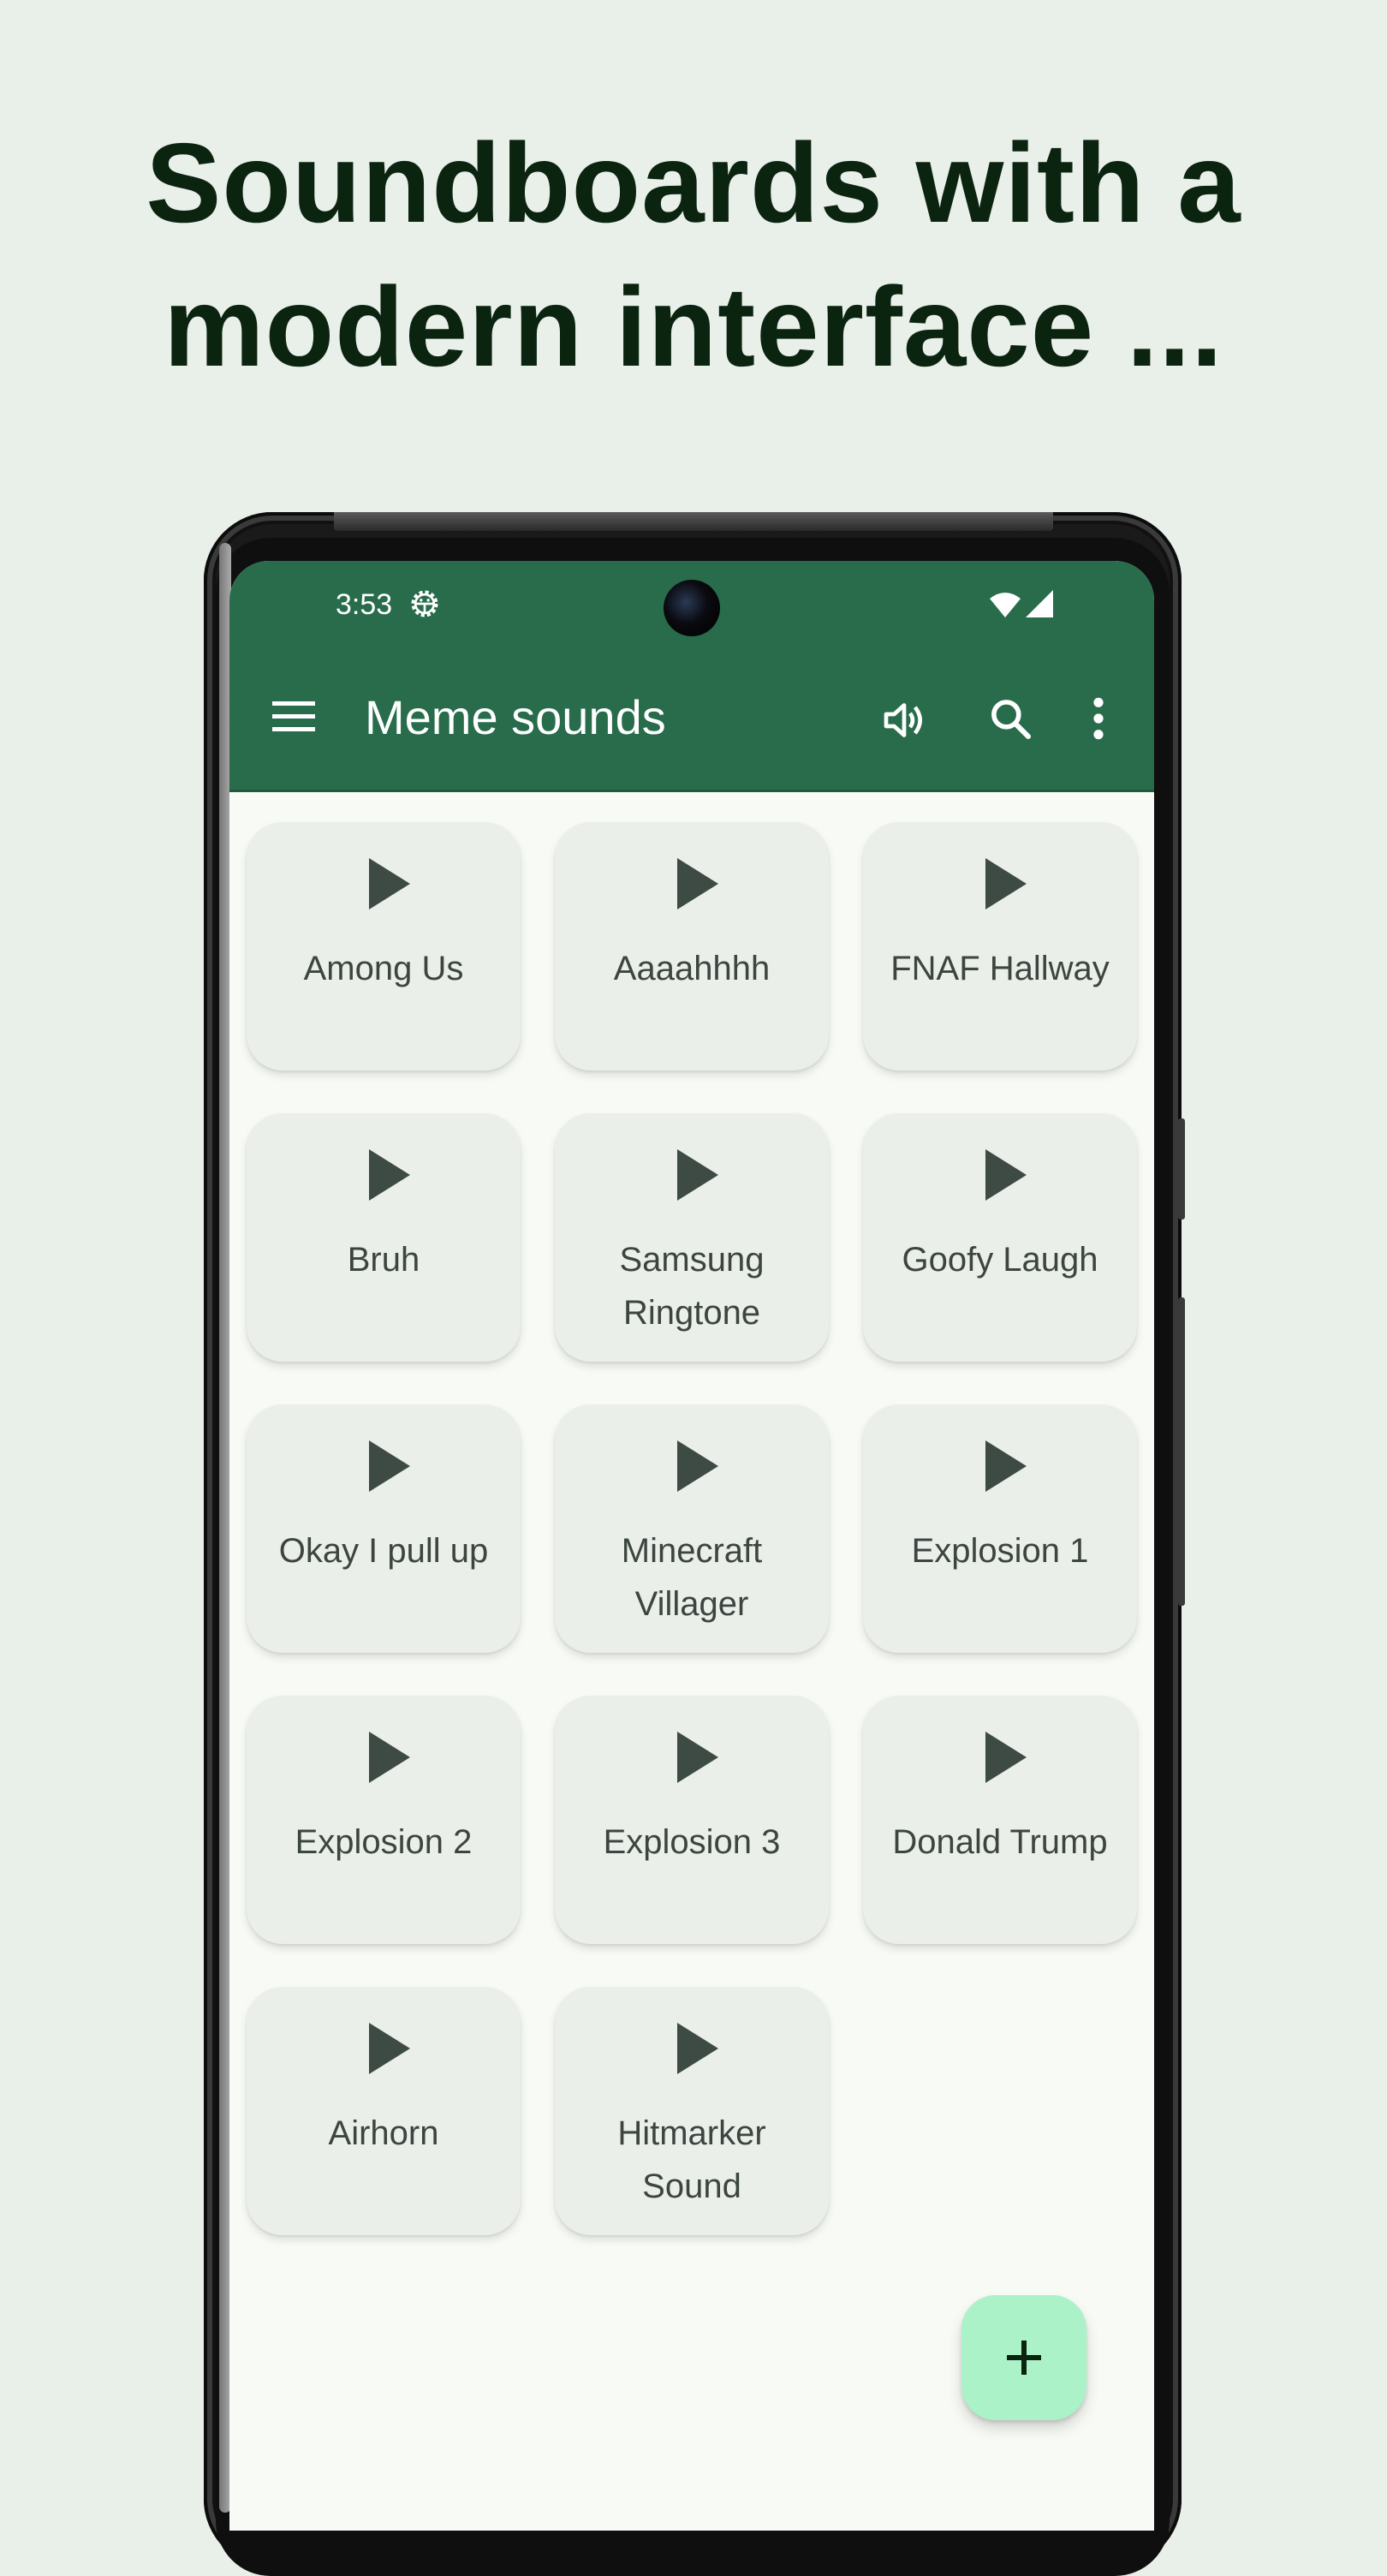 This screenshot has width=1387, height=2576. Describe the element at coordinates (692, 1577) in the screenshot. I see `sound-label: Minecraft Villager` at that location.